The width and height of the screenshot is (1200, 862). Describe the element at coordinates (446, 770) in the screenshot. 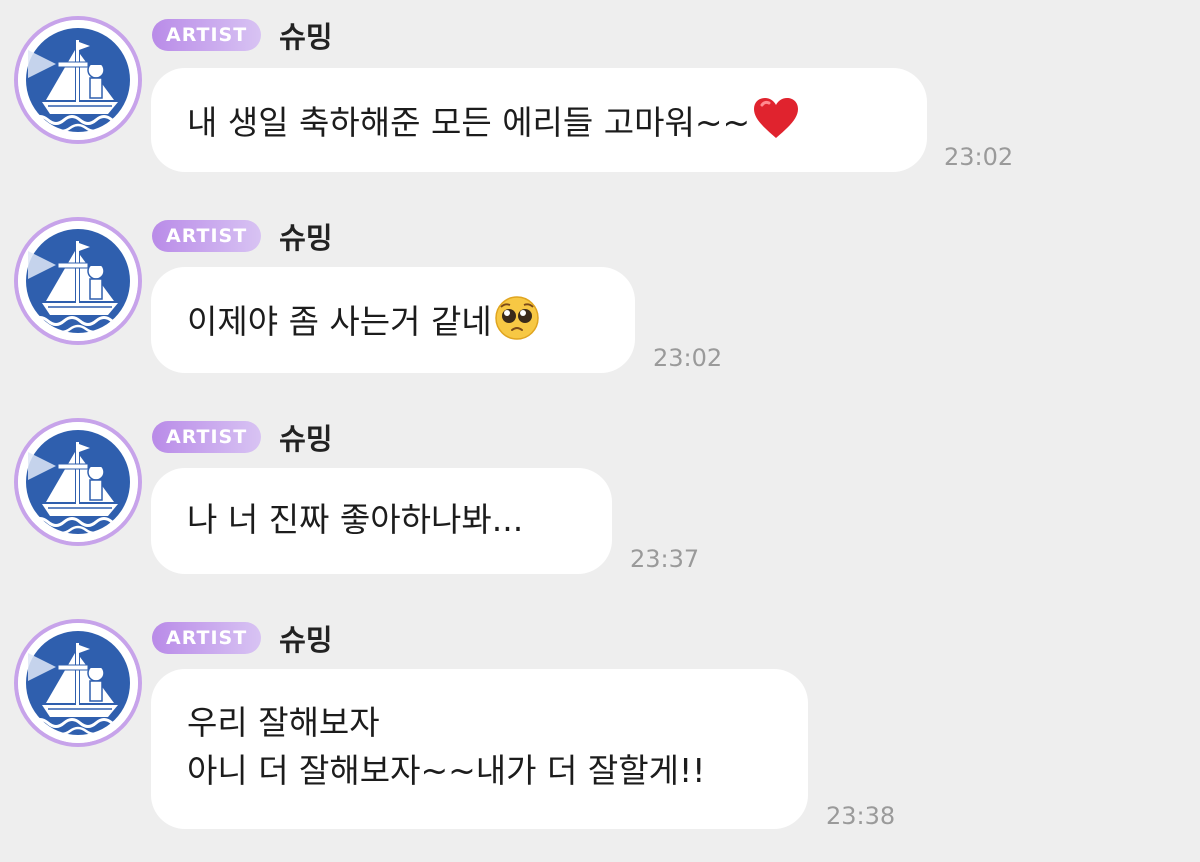

I see `message-text-line: 아니 더 잘해보자~~내가 더 잘할게!!` at that location.